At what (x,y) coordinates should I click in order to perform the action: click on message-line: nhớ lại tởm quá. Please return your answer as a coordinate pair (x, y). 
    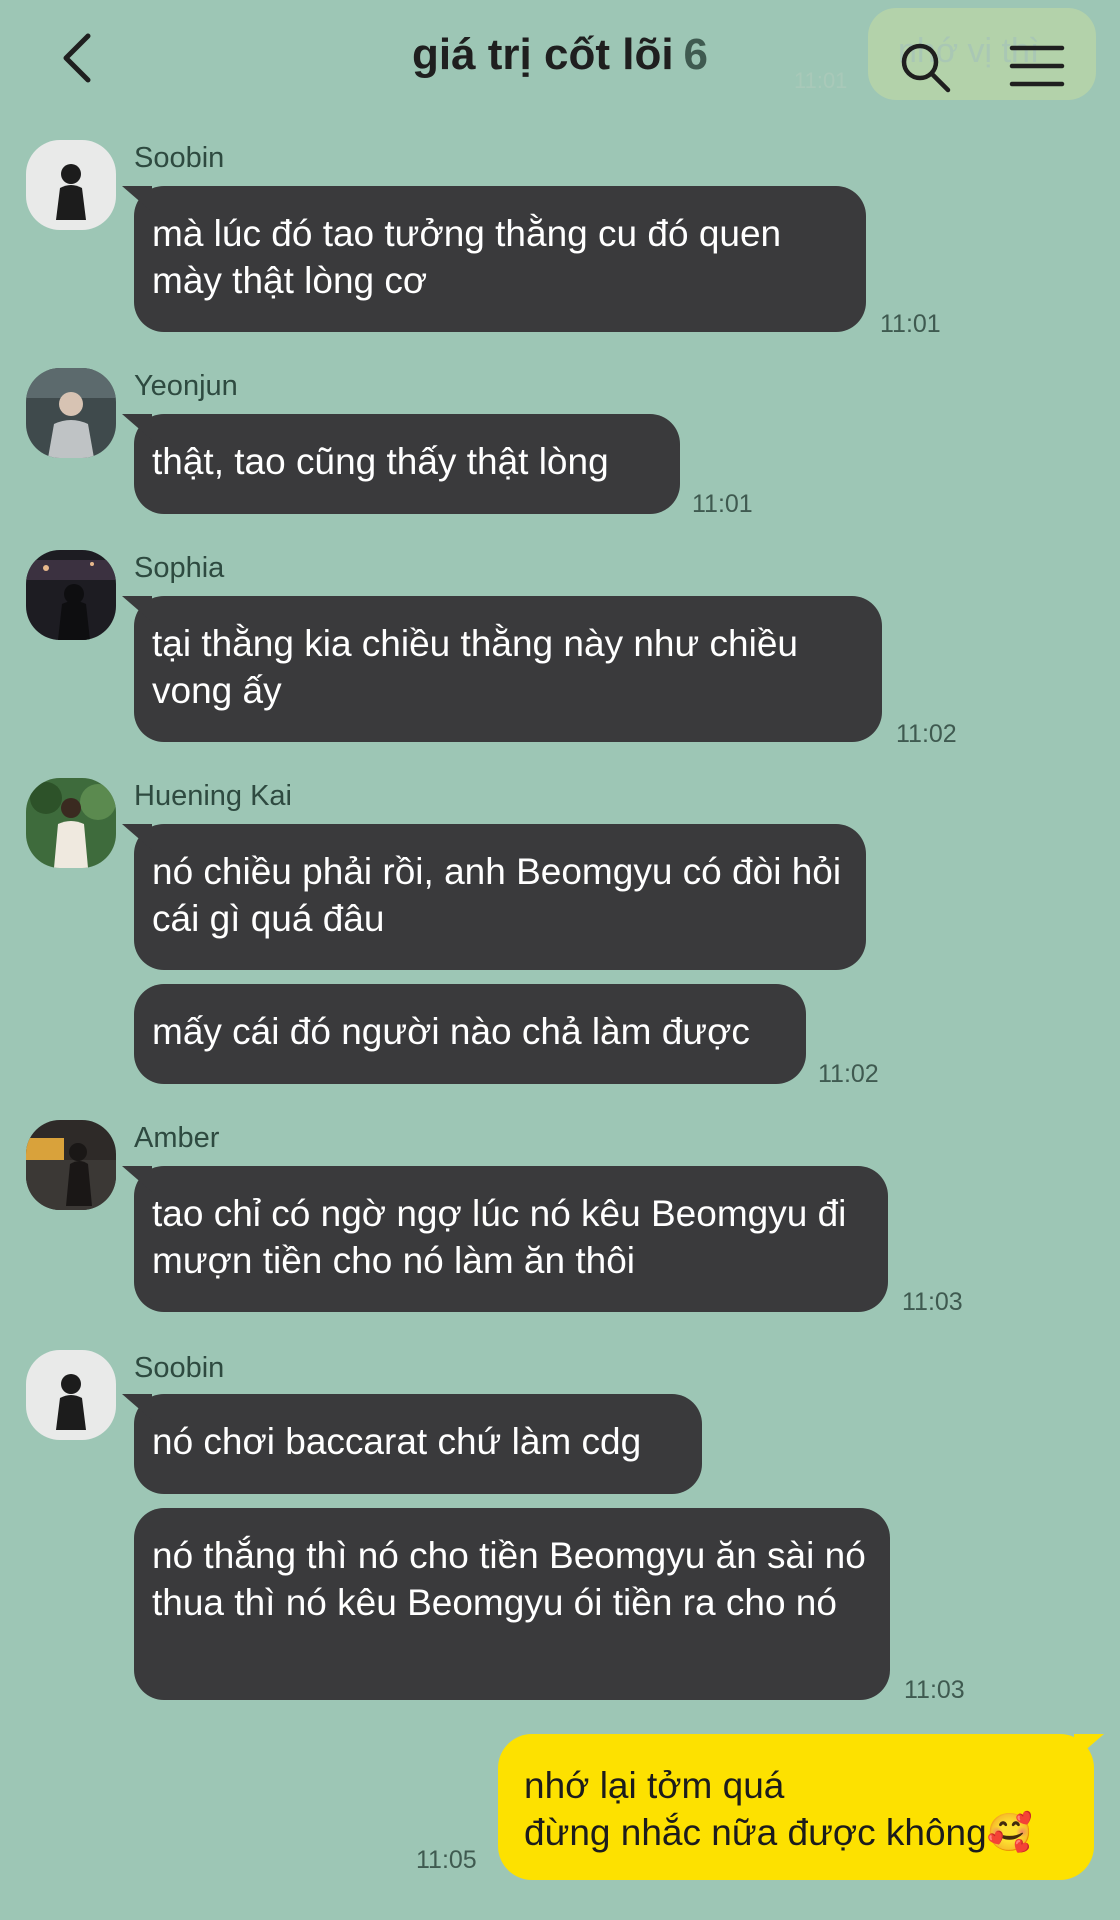
    Looking at the image, I should click on (654, 1785).